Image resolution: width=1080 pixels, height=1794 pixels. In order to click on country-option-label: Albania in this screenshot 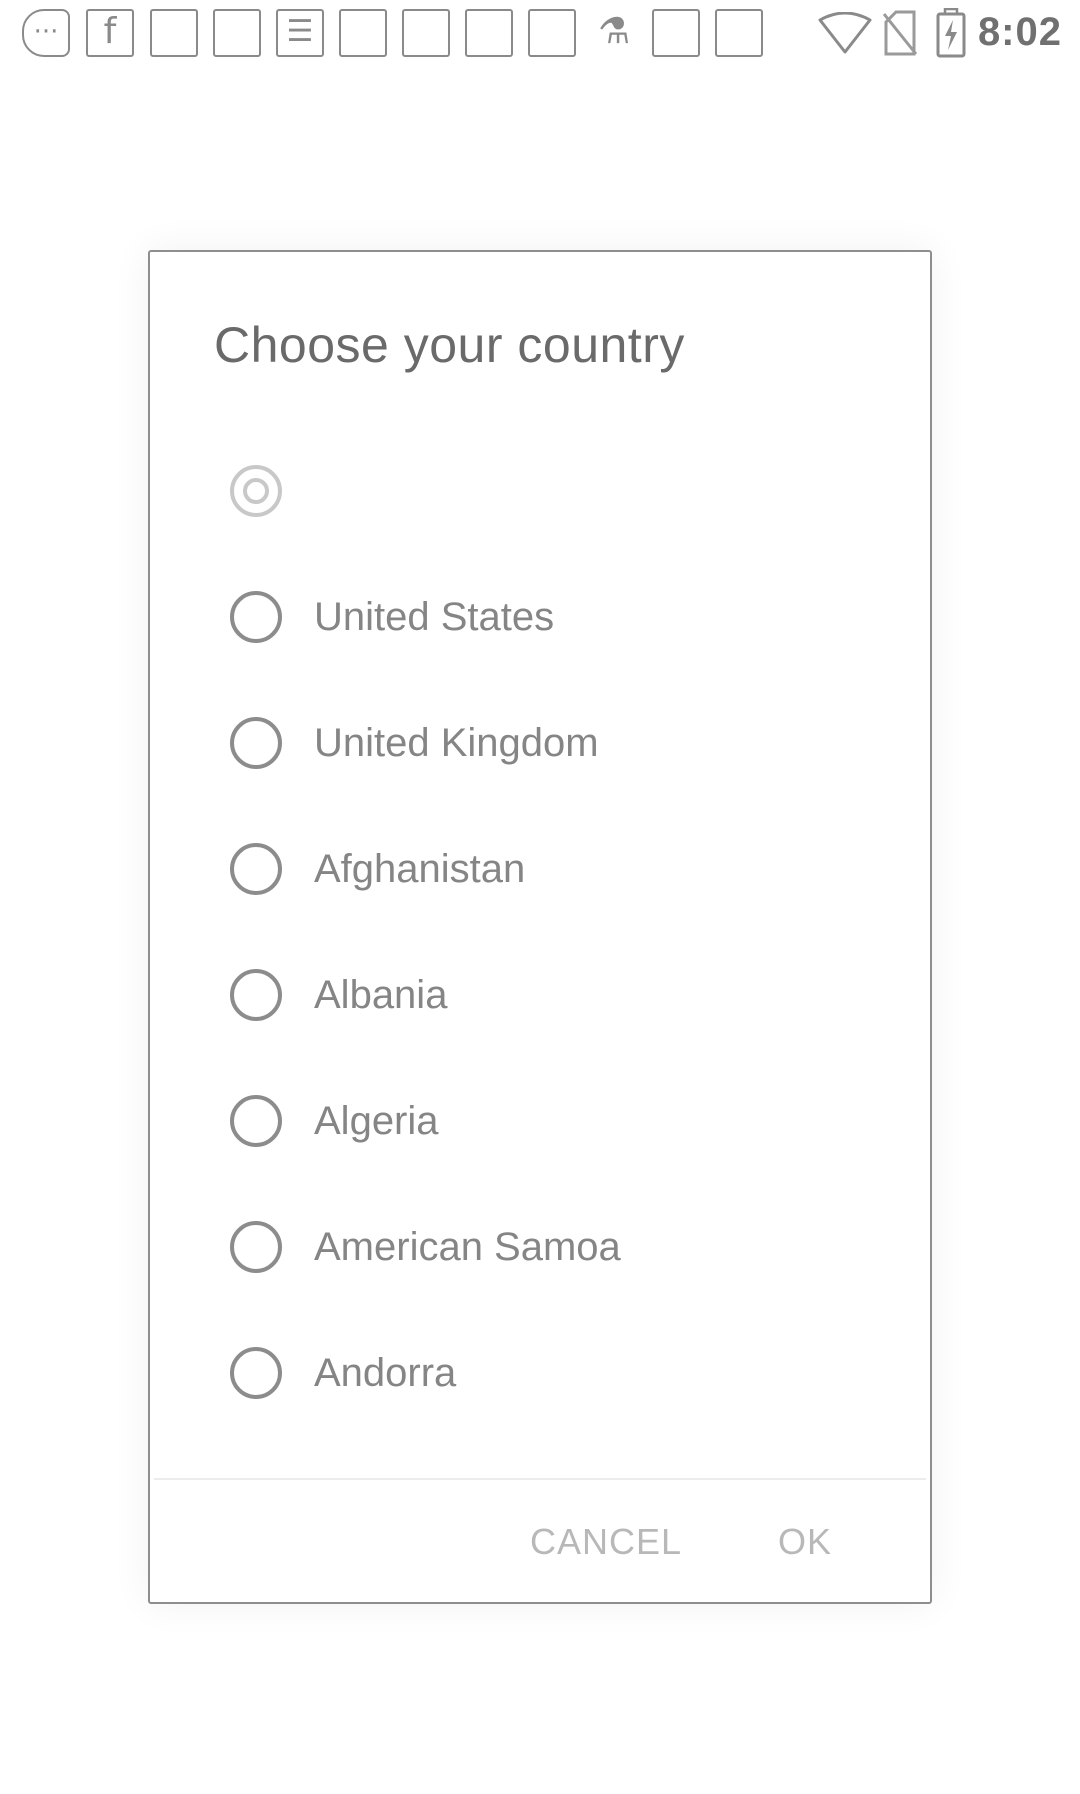, I will do `click(381, 995)`.